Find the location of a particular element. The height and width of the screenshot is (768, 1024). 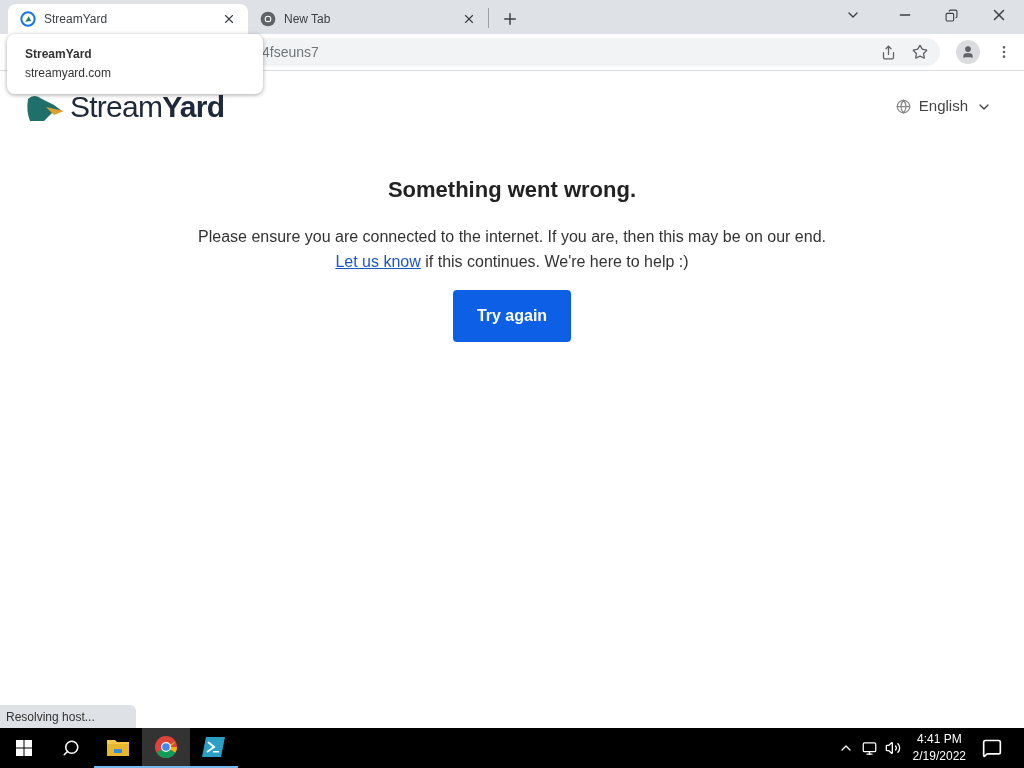

folder-icon is located at coordinates (118, 747).